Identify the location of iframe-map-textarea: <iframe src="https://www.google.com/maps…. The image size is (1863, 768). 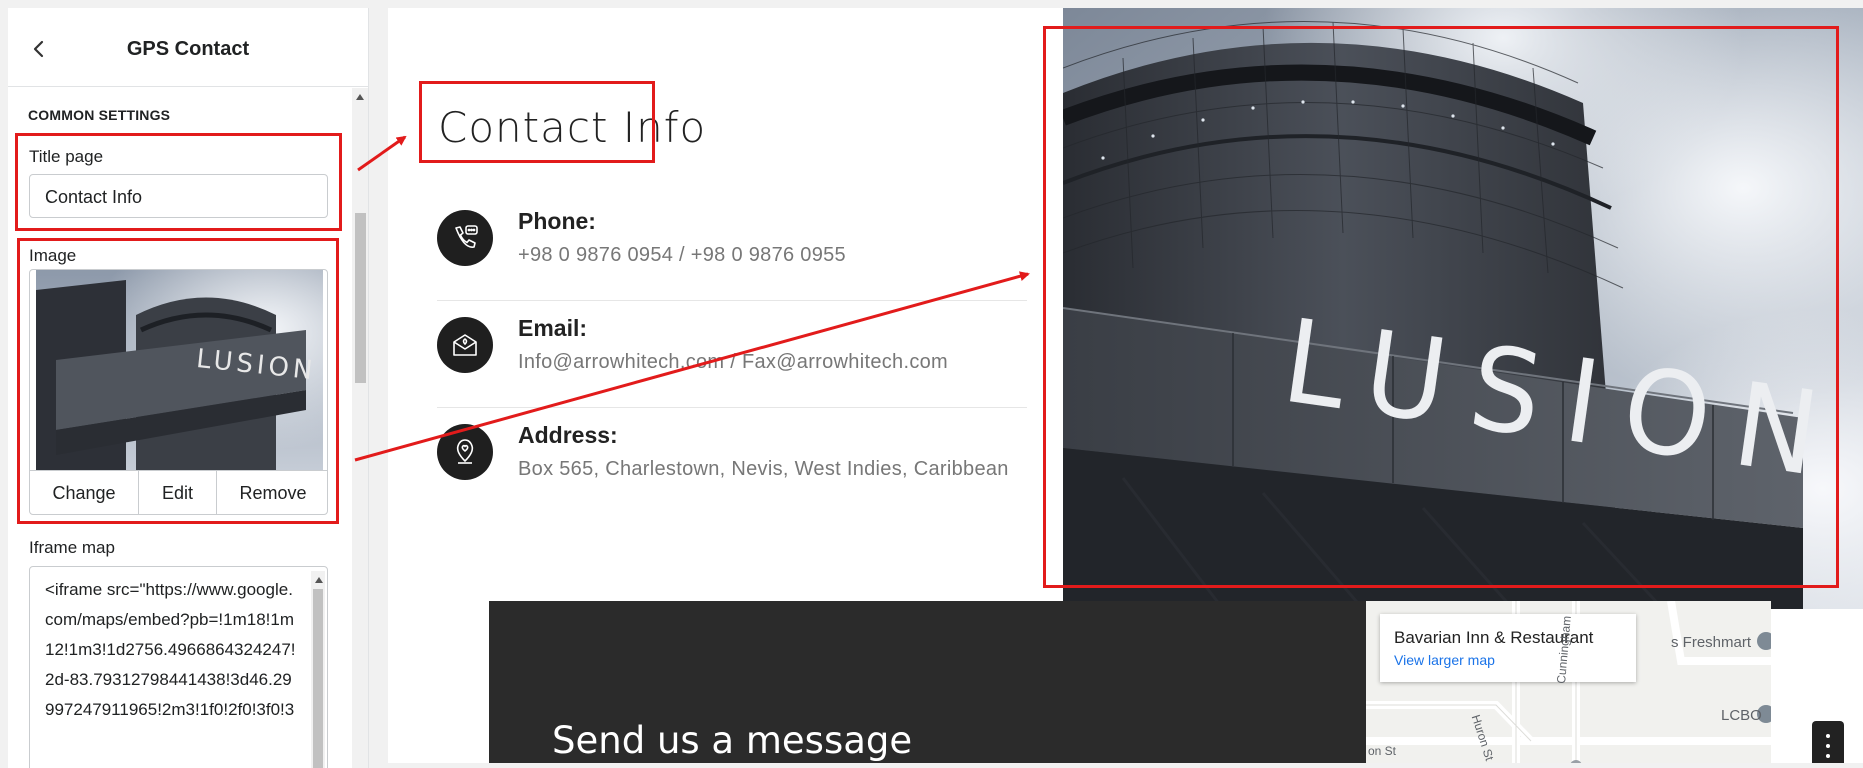
(178, 667).